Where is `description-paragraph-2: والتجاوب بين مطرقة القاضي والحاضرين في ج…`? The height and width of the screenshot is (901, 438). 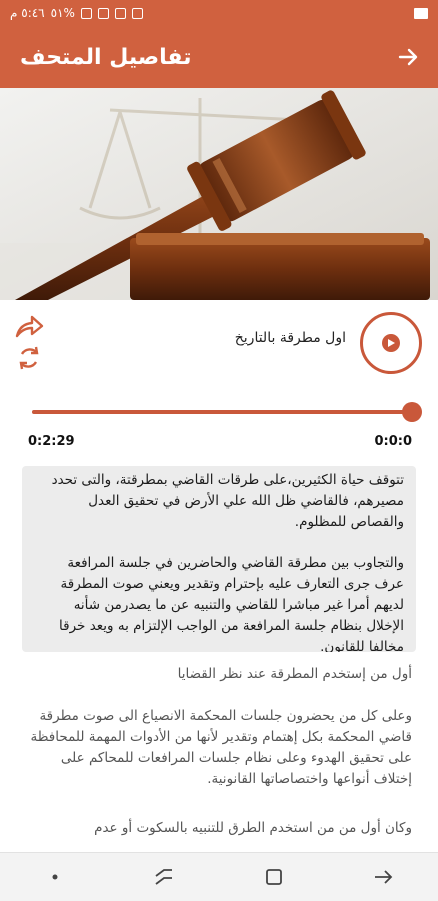 description-paragraph-2: والتجاوب بين مطرقة القاضي والحاضرين في ج… is located at coordinates (231, 603).